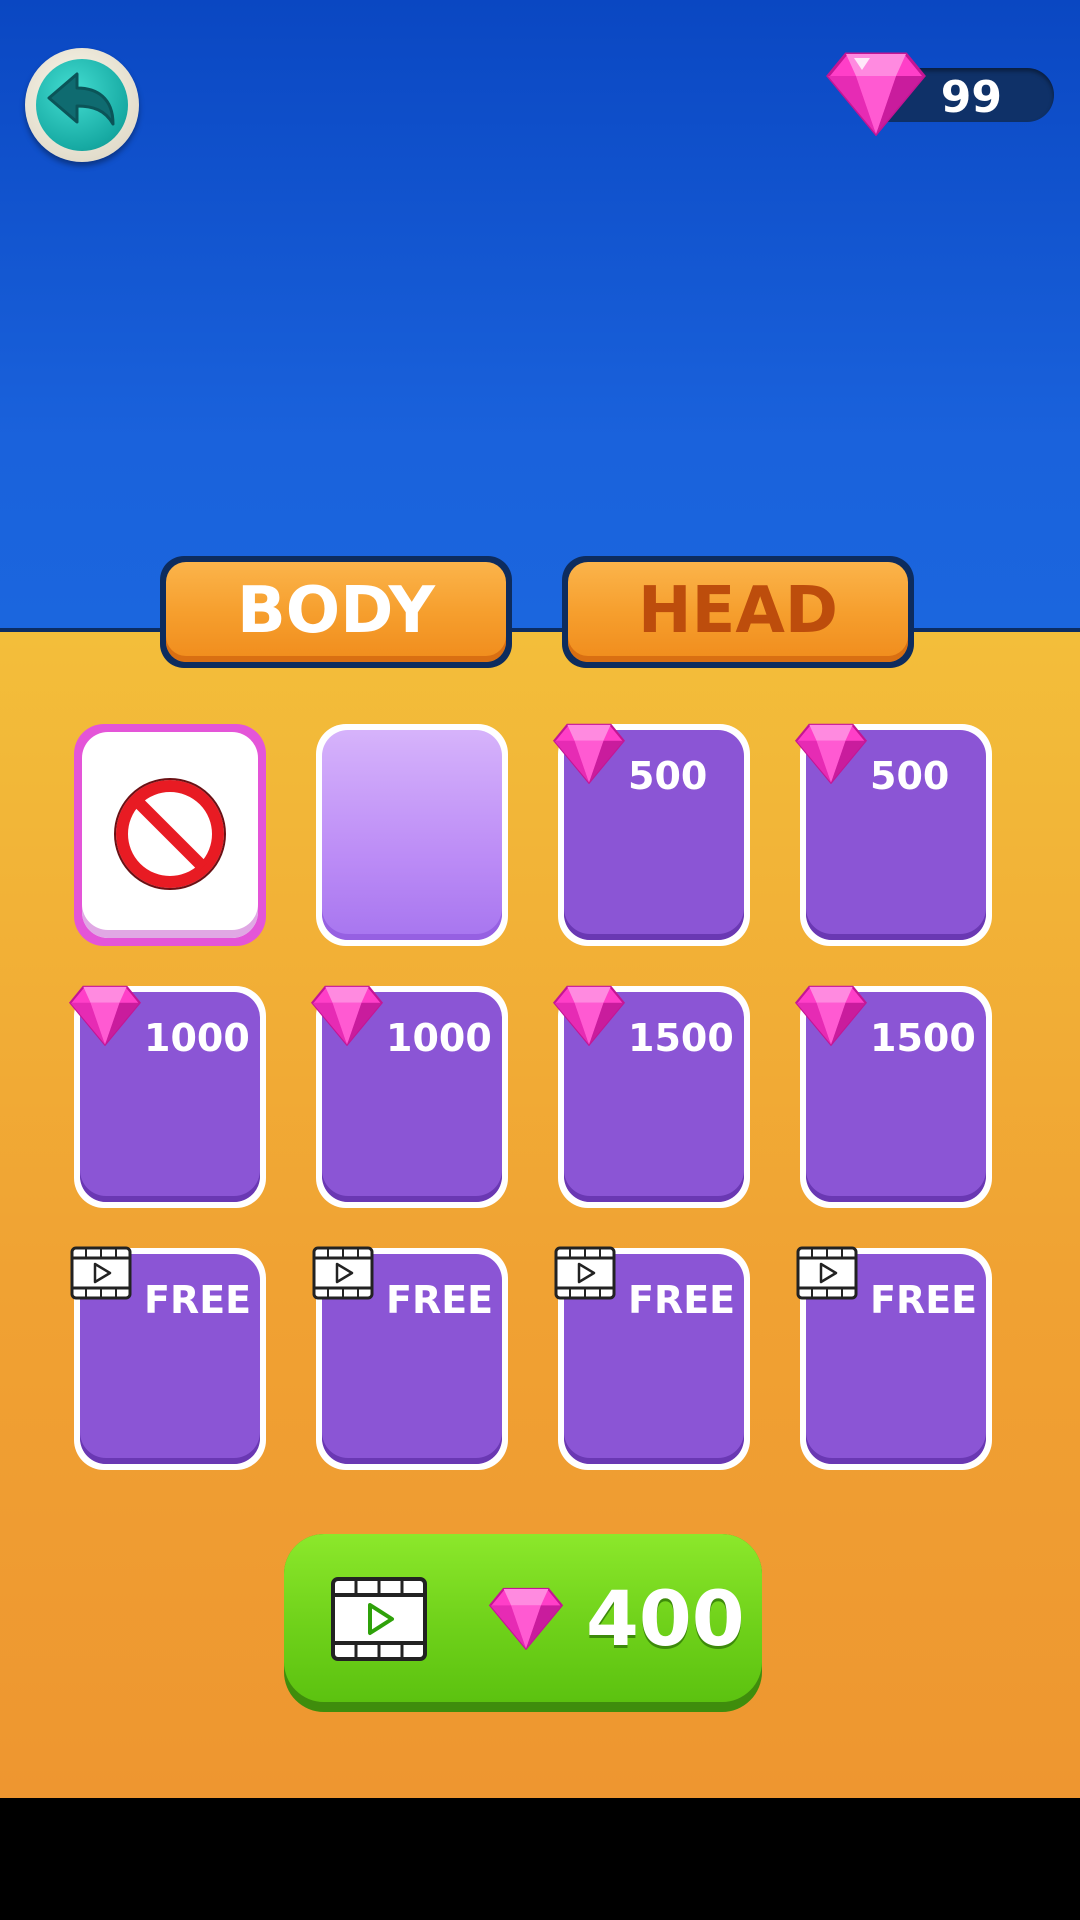  I want to click on bottom-bar, so click(540, 1859).